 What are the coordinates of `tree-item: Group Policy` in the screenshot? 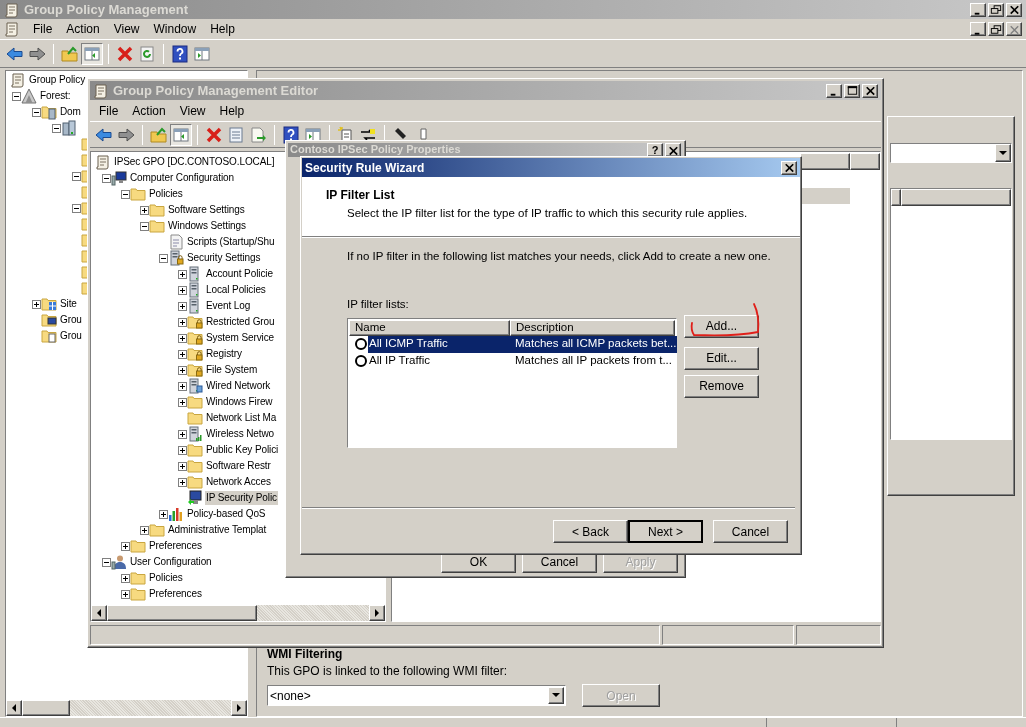 It's located at (57, 80).